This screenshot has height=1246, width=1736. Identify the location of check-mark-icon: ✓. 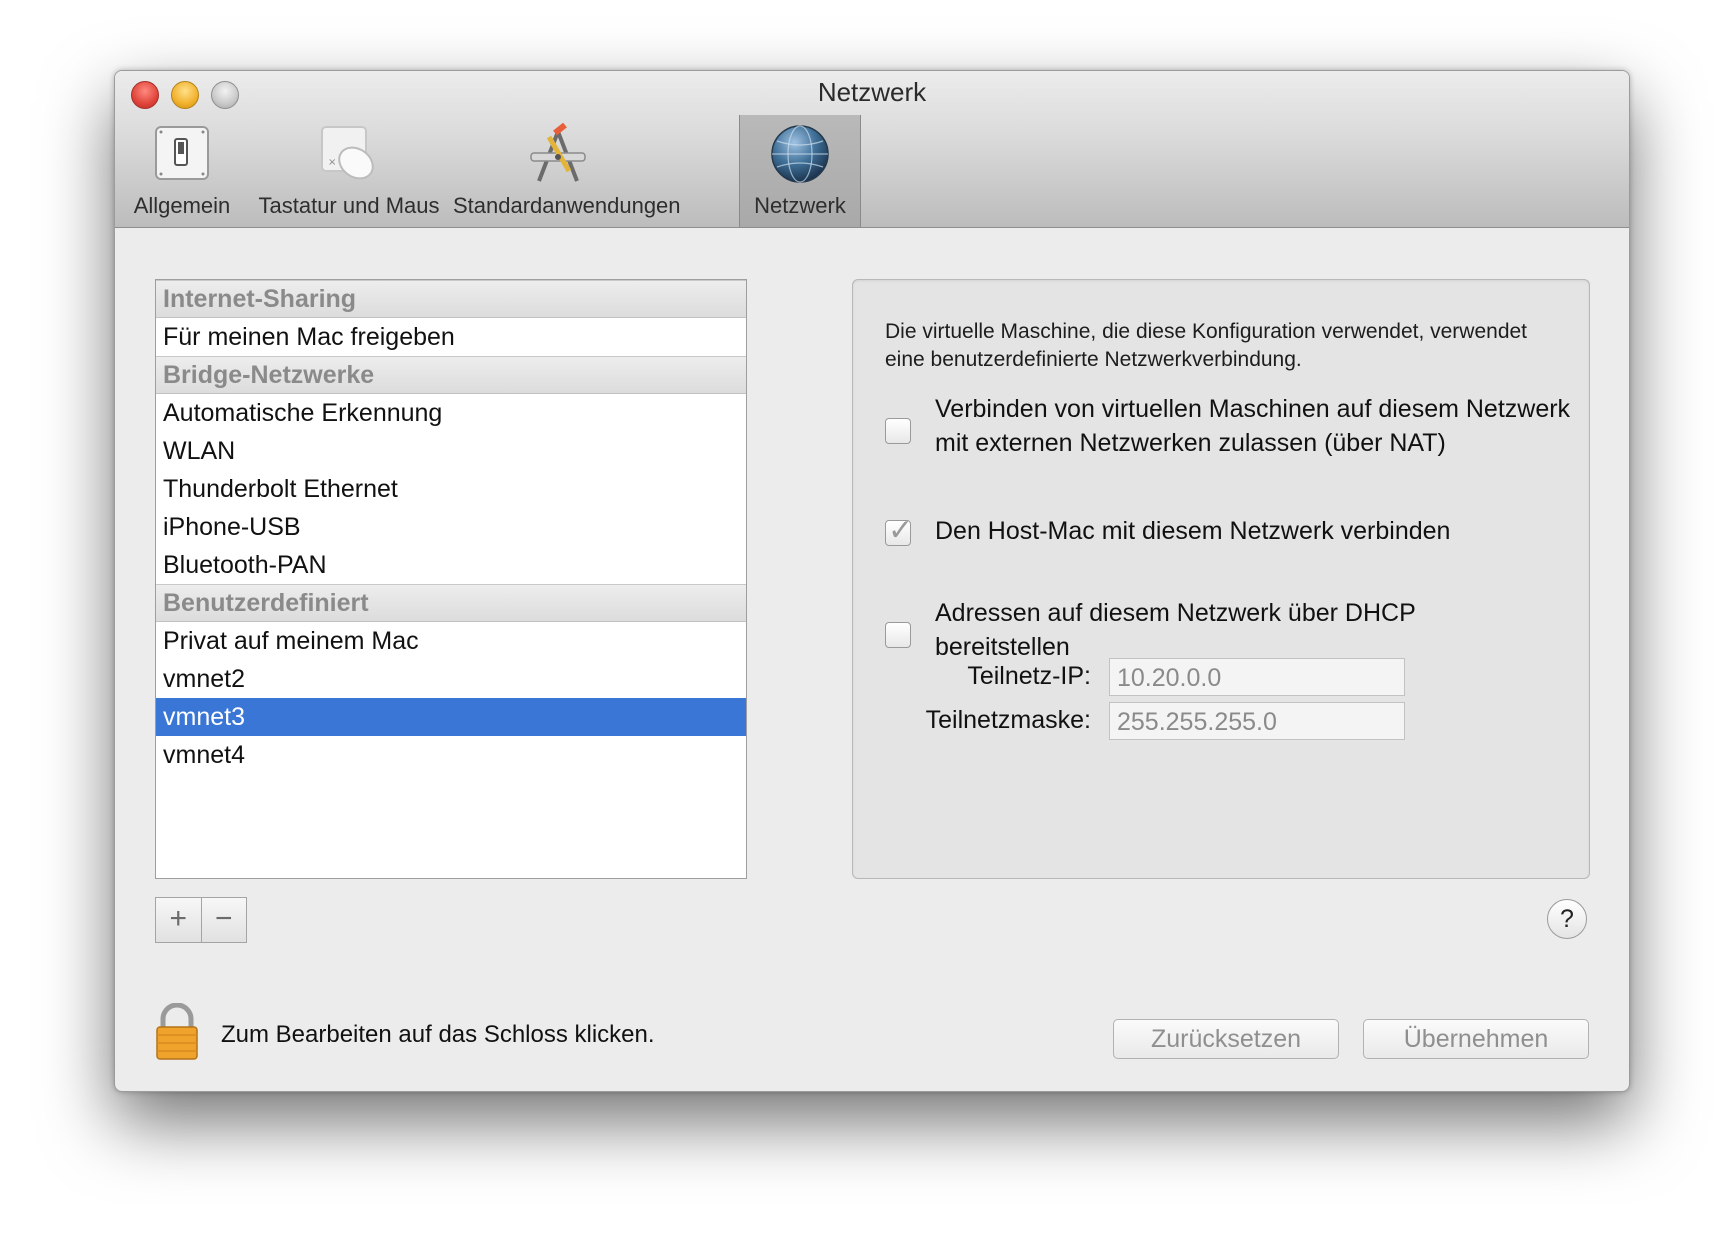
(901, 530).